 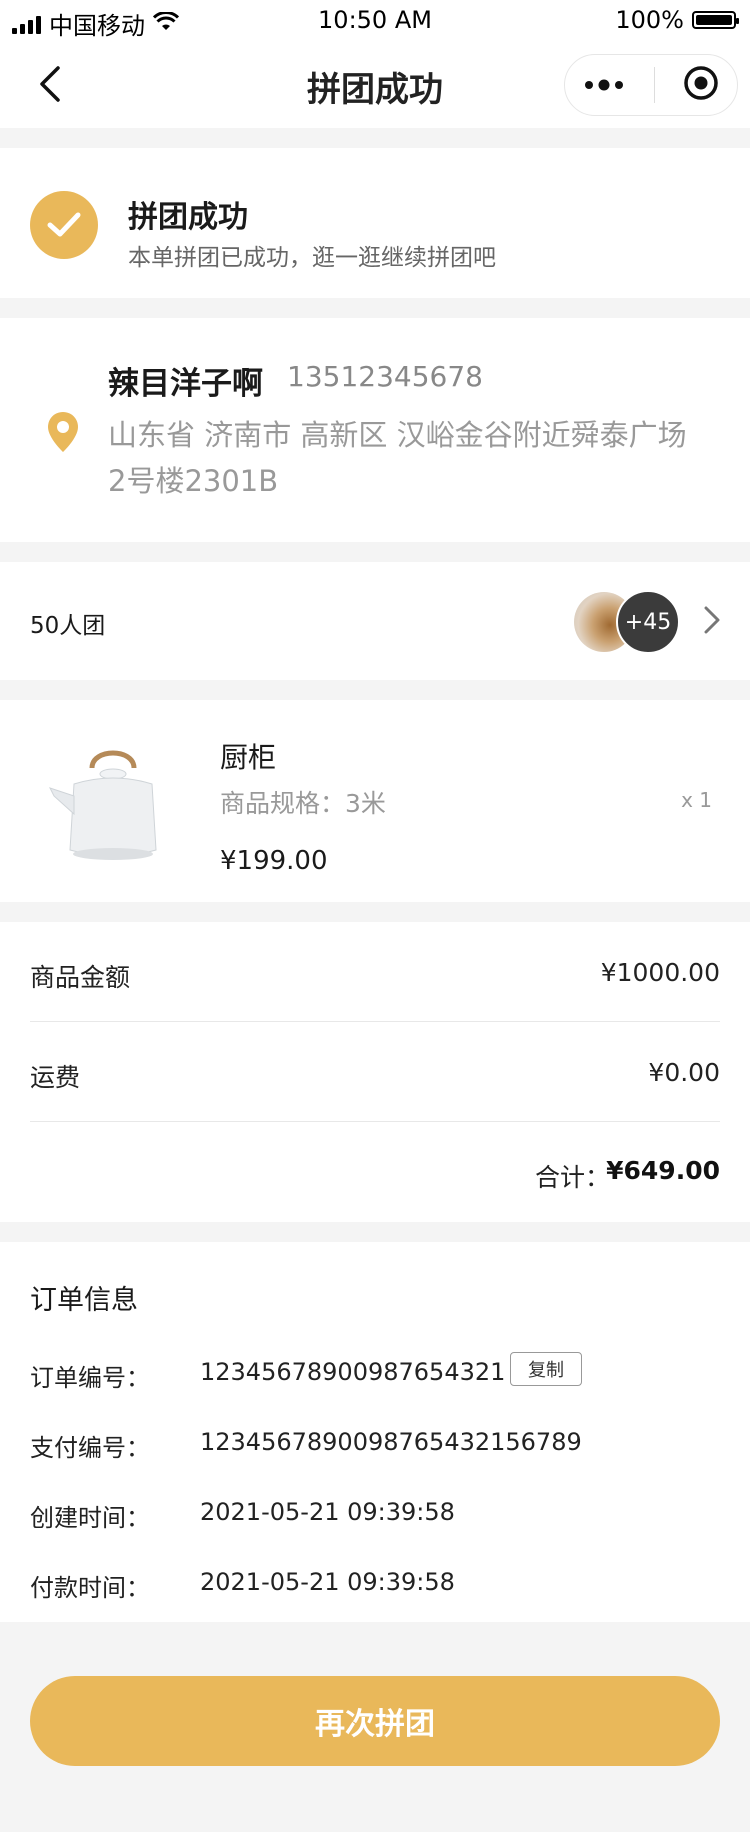 I want to click on success-title: 拼团成功, so click(x=188, y=217).